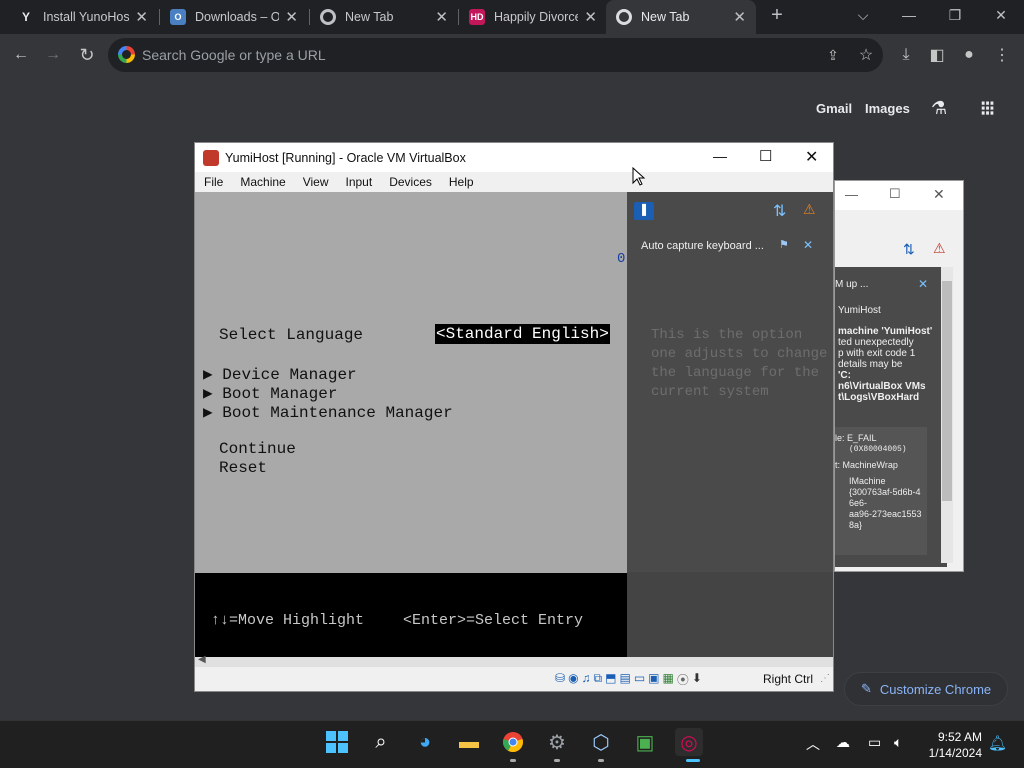  What do you see at coordinates (234, 17) in the screenshot?
I see `tab-downloads-oracle: O Downloads – Ora ✕` at bounding box center [234, 17].